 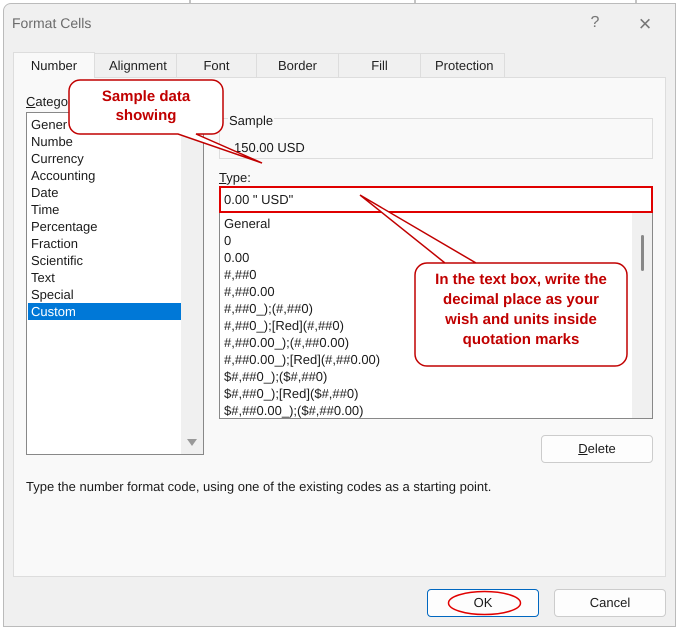 I want to click on tab: Border, so click(x=298, y=65).